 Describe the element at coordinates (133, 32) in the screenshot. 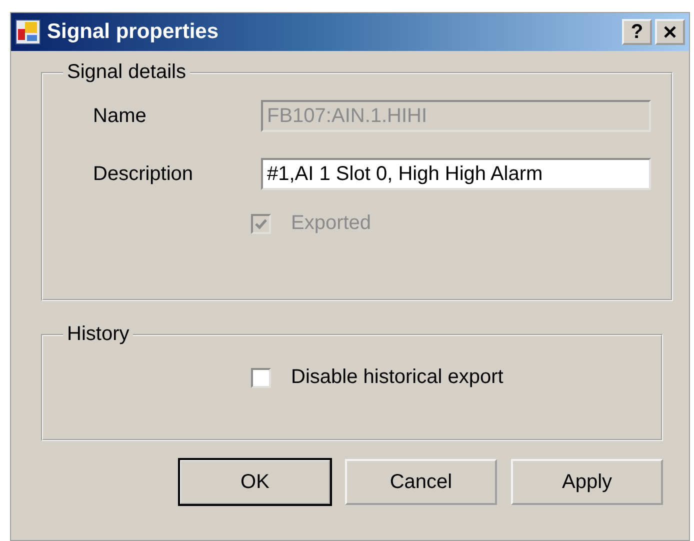

I see `window-title: Signal properties` at that location.